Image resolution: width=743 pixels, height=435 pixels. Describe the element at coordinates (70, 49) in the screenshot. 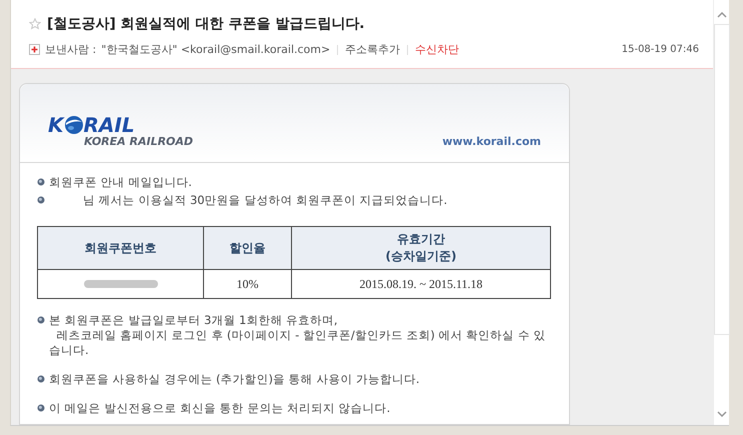

I see `sender-label: 보낸사람 :` at that location.